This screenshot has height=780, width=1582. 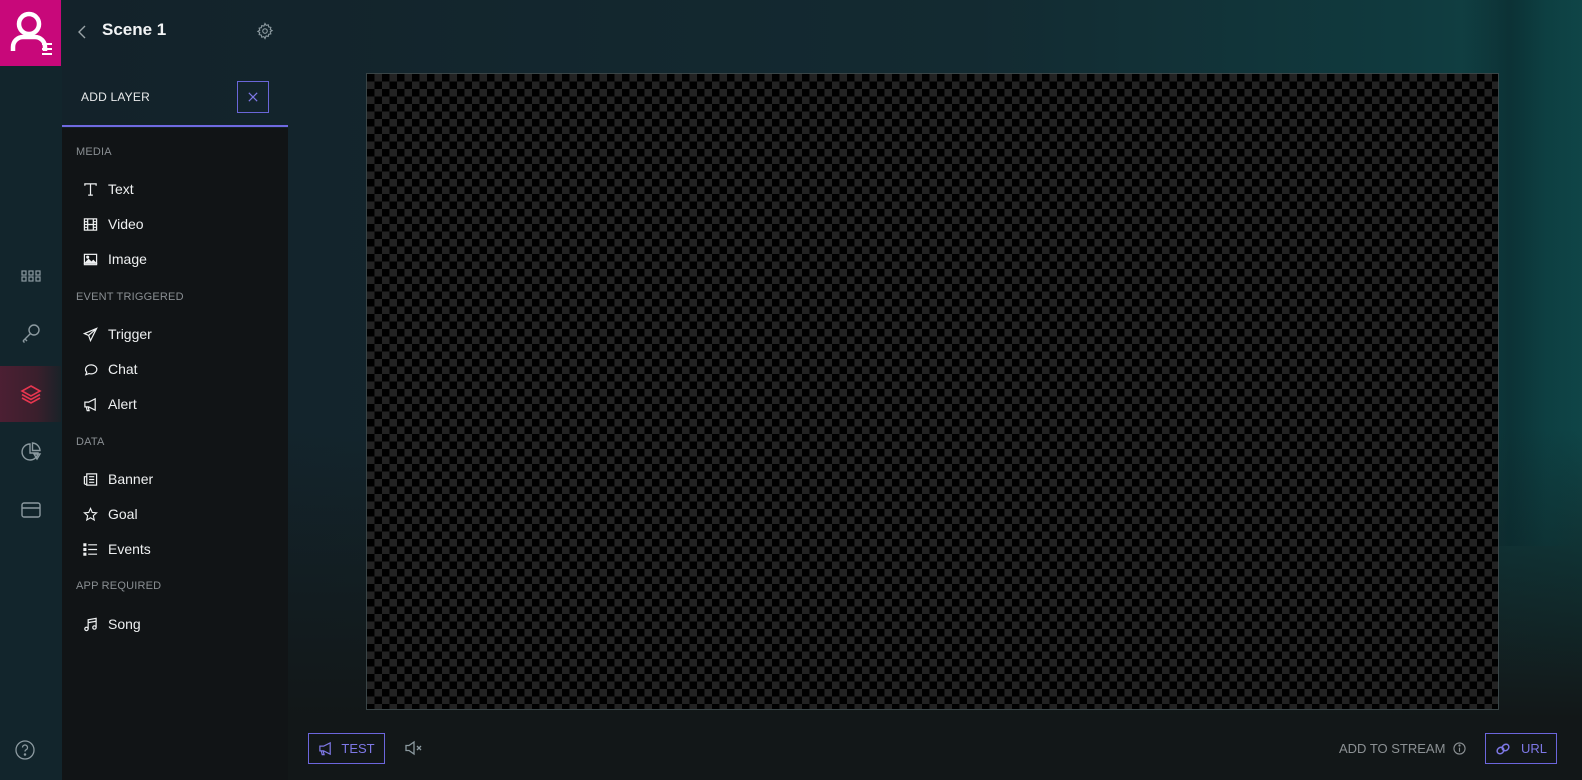 I want to click on rail-analytics-button, so click(x=30, y=452).